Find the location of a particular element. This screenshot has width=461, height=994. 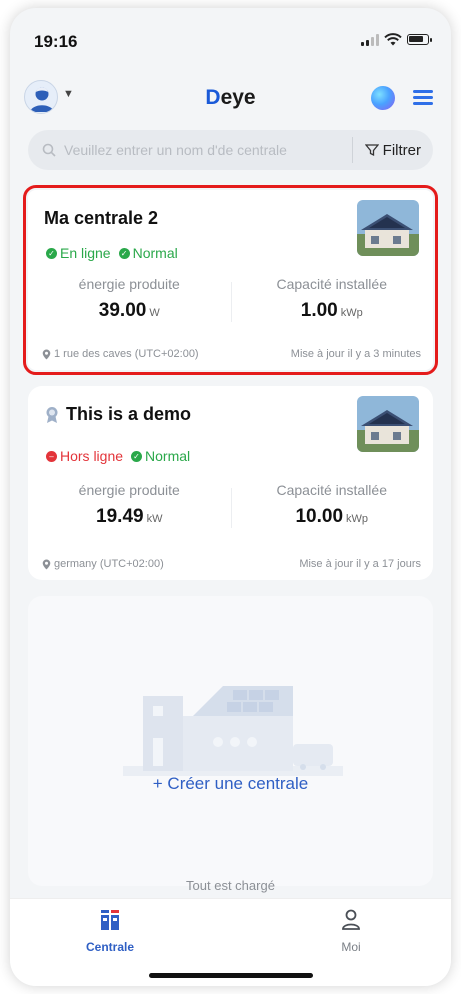

updated-text: Mise à jour il y a 17 jours is located at coordinates (360, 564).